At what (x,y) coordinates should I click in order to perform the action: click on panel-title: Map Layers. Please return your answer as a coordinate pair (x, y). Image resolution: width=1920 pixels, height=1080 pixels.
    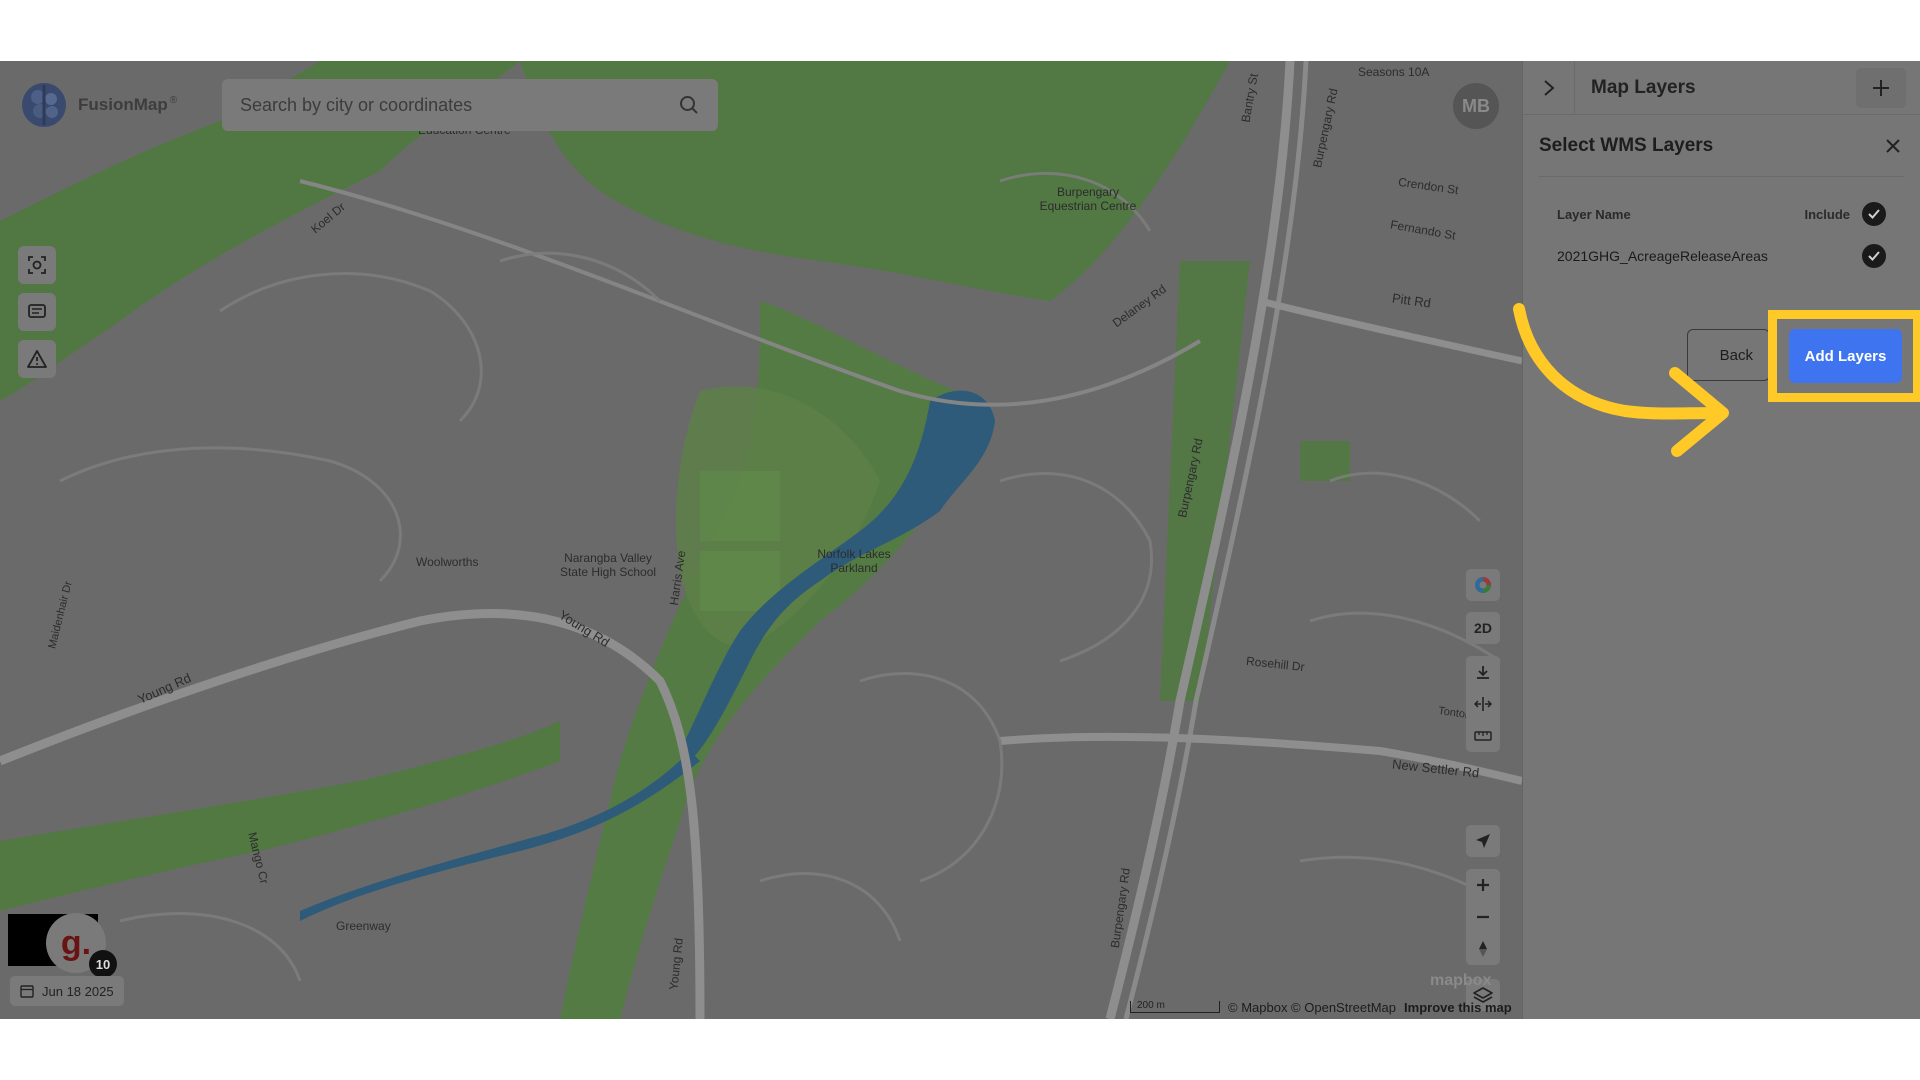
    Looking at the image, I should click on (1643, 87).